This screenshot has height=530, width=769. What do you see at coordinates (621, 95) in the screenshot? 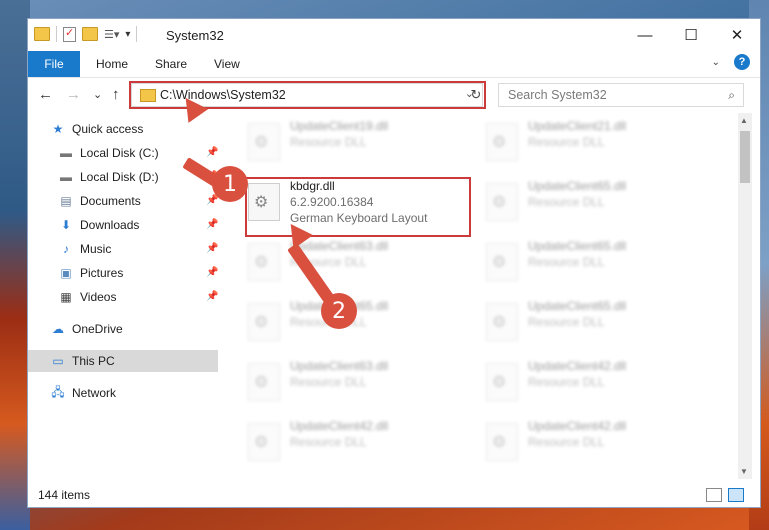
I see `search-box: Search System32 ⌕` at bounding box center [621, 95].